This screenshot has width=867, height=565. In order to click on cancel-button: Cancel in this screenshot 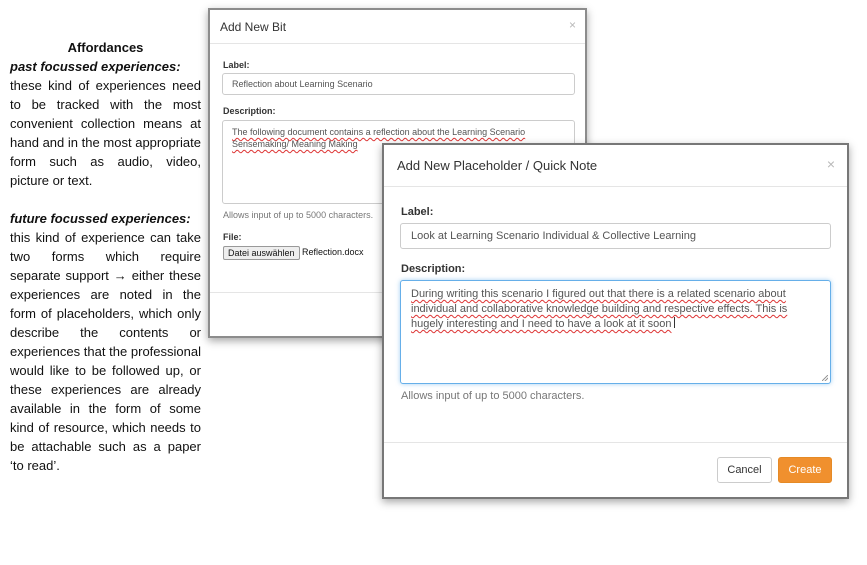, I will do `click(744, 470)`.